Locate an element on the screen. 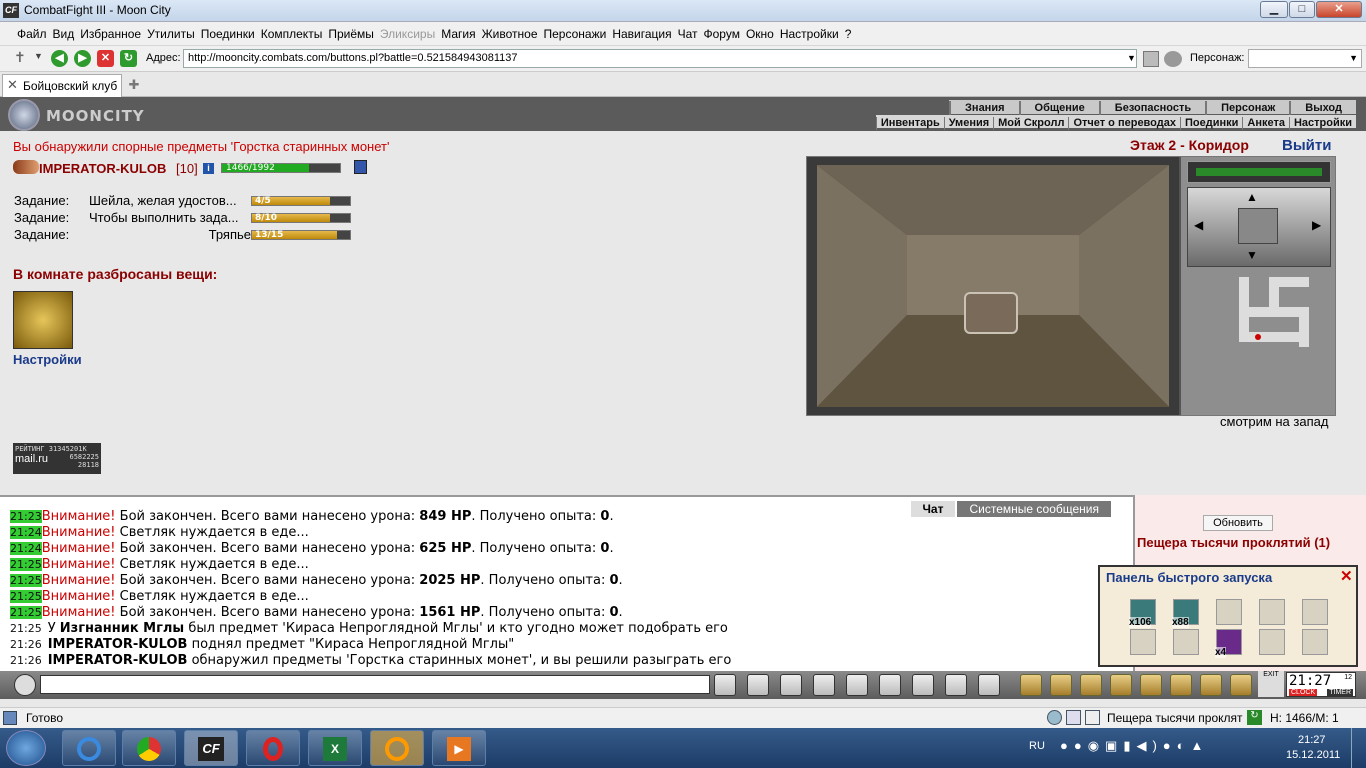 Image resolution: width=1366 pixels, height=768 pixels. coins-item-icon is located at coordinates (43, 320).